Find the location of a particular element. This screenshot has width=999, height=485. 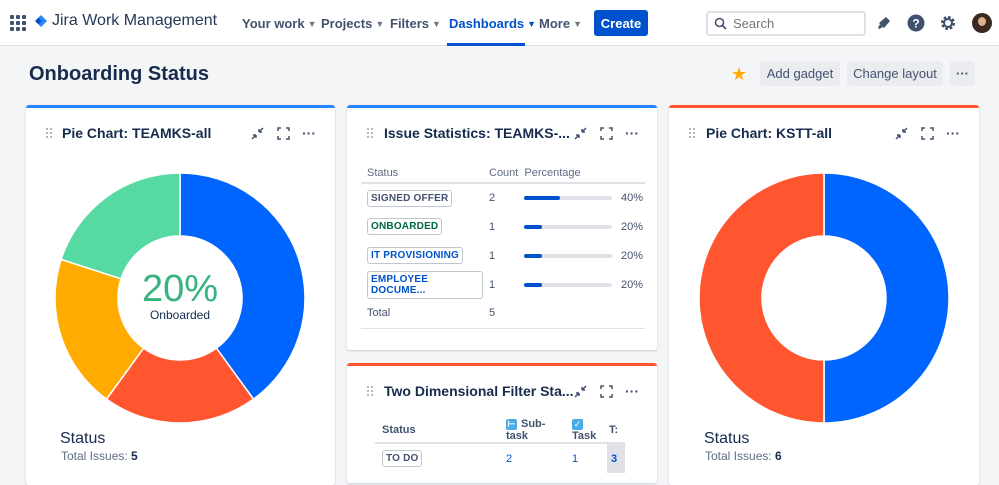

help-icon: ? is located at coordinates (916, 23).